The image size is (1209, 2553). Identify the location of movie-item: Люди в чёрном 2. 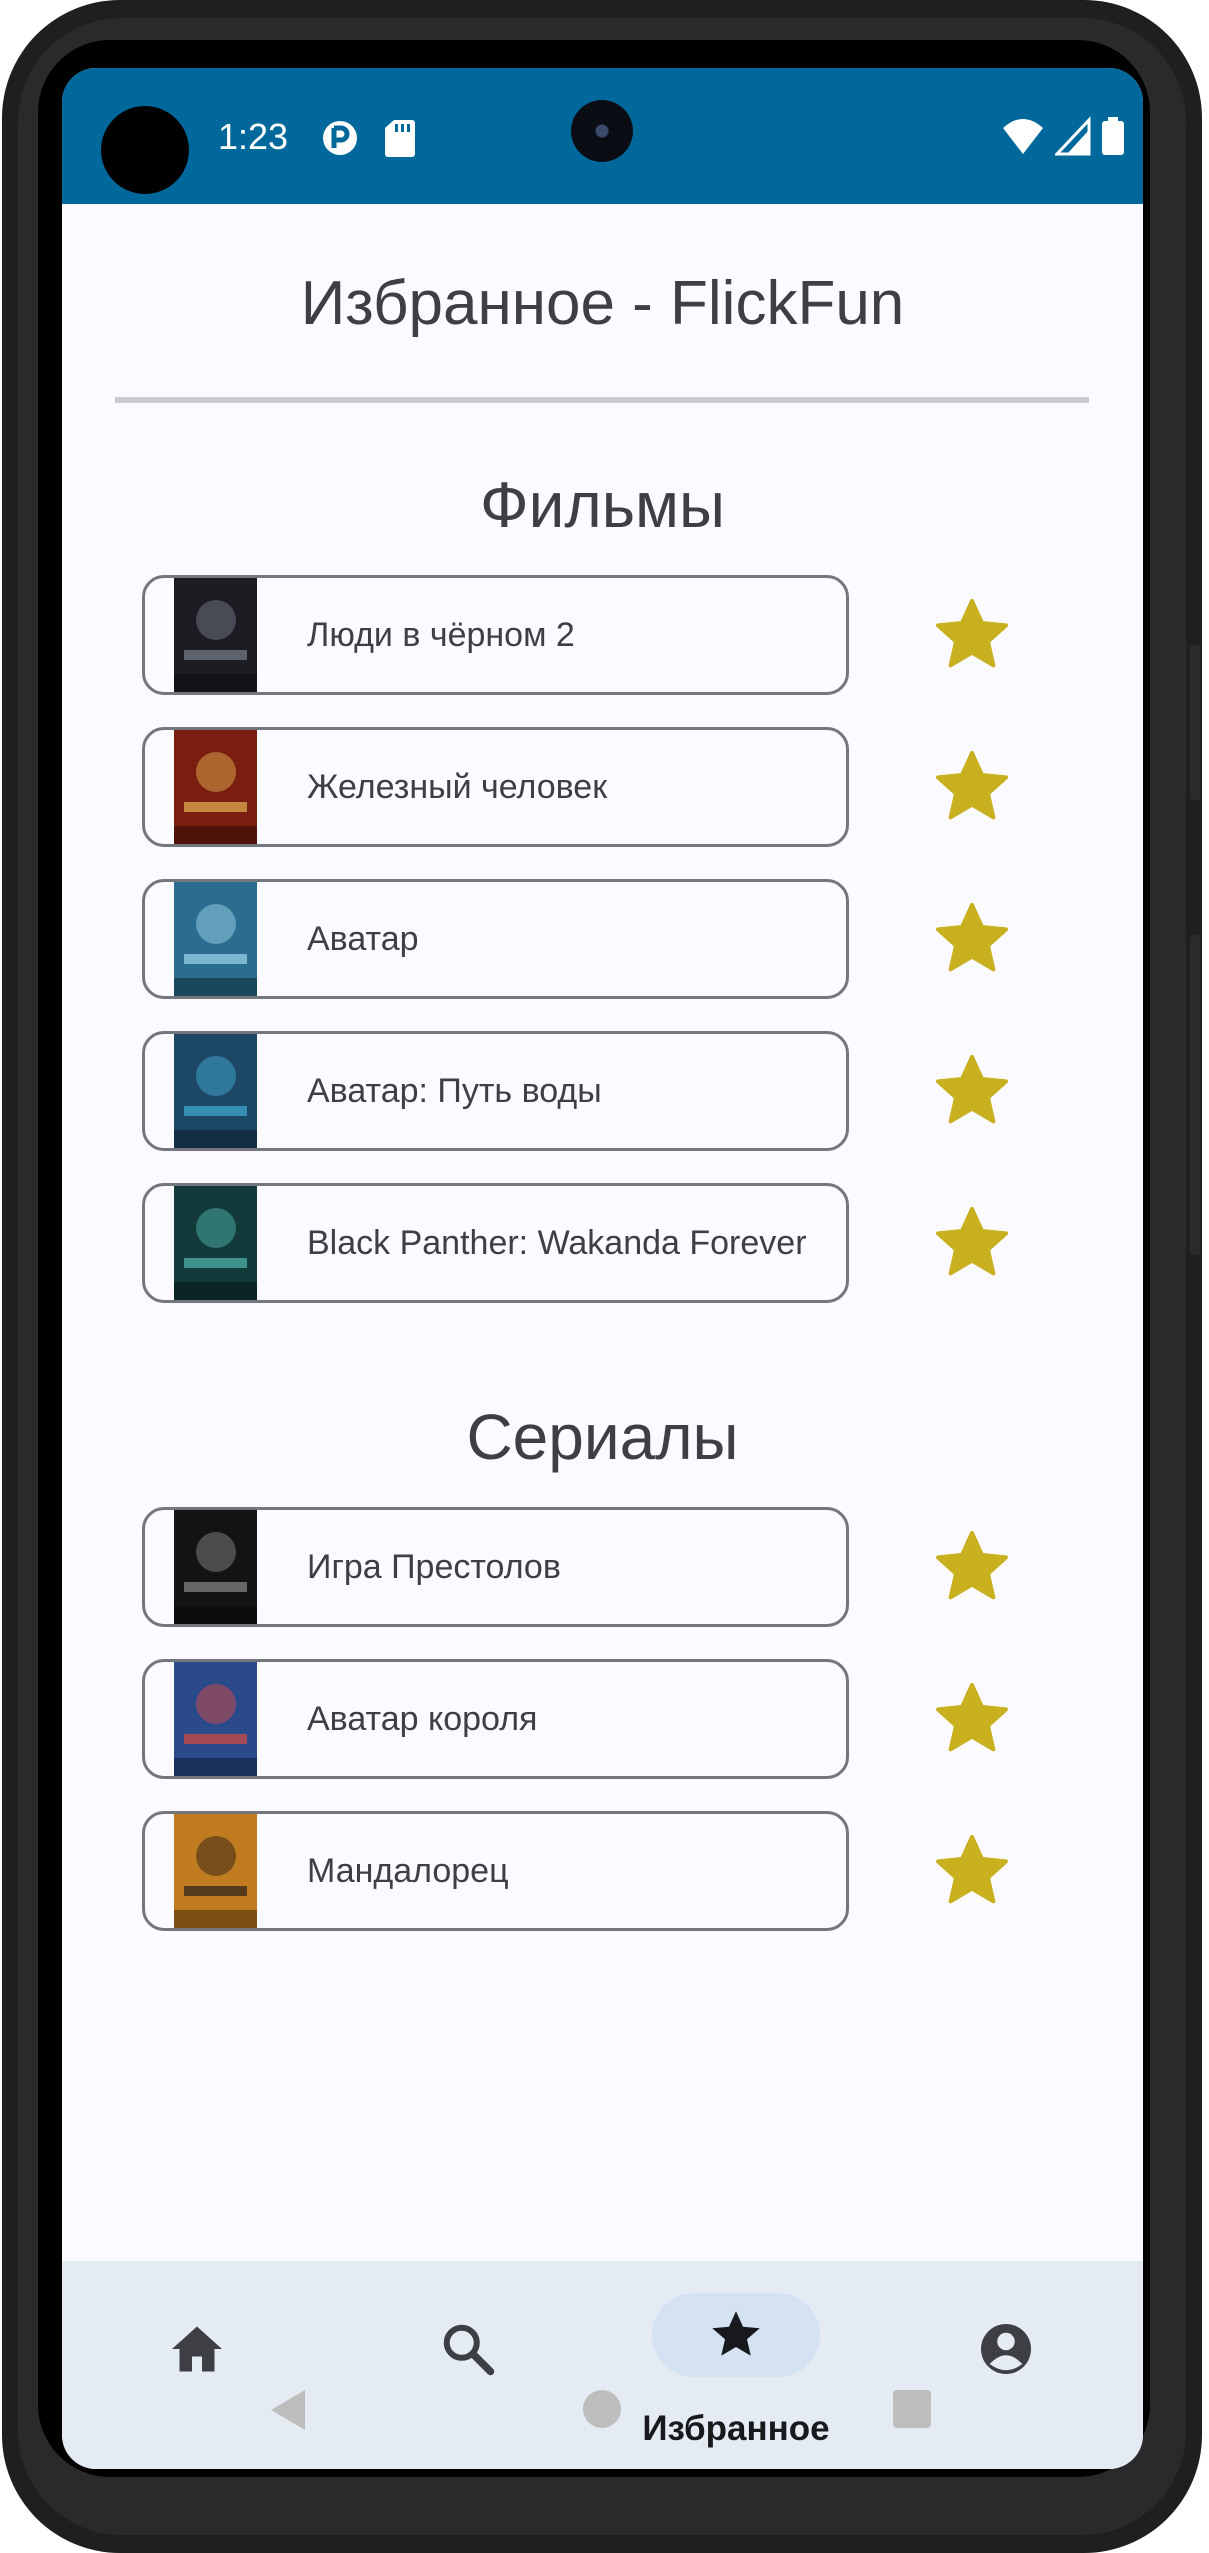
(495, 635).